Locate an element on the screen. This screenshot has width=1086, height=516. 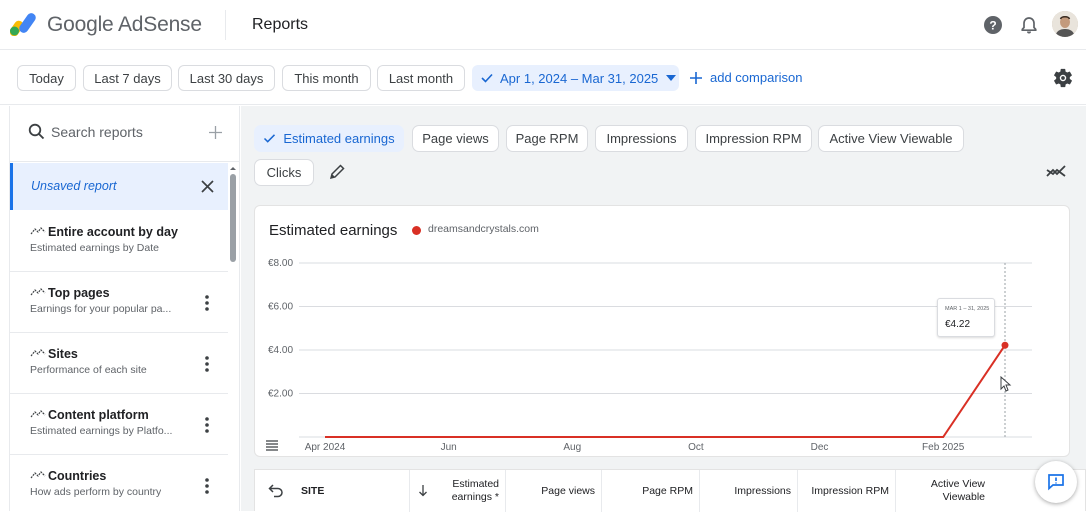
report-name: Top pages is located at coordinates (79, 293).